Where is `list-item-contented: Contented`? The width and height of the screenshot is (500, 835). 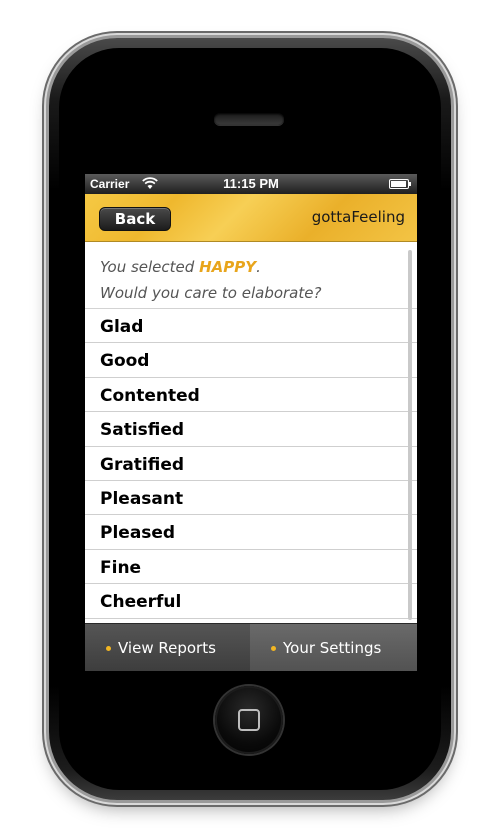
list-item-contented: Contented is located at coordinates (251, 395).